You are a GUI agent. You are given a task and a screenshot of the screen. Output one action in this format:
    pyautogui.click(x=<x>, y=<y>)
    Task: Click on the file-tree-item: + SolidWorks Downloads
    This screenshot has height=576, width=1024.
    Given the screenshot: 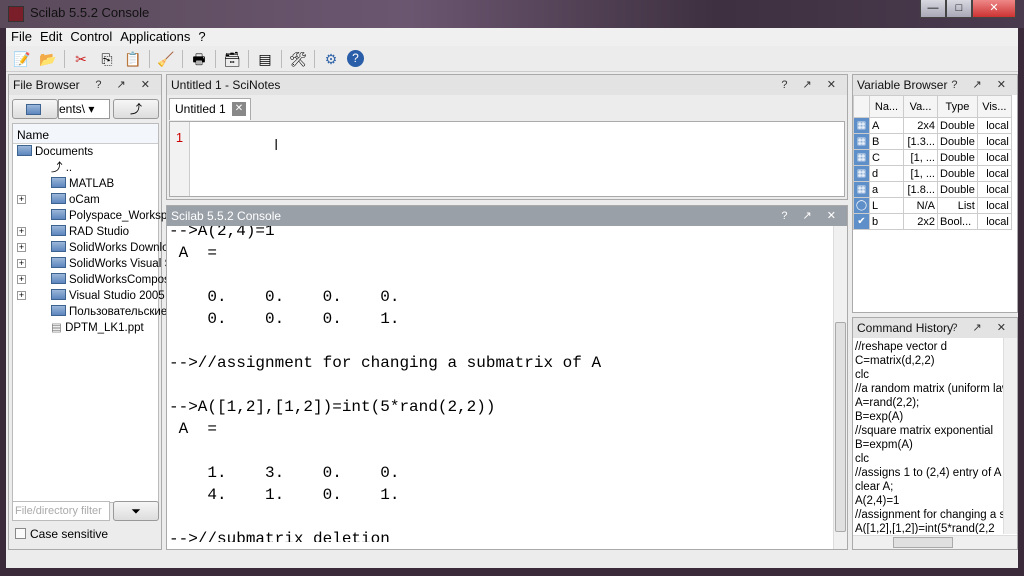 What is the action you would take?
    pyautogui.click(x=100, y=248)
    